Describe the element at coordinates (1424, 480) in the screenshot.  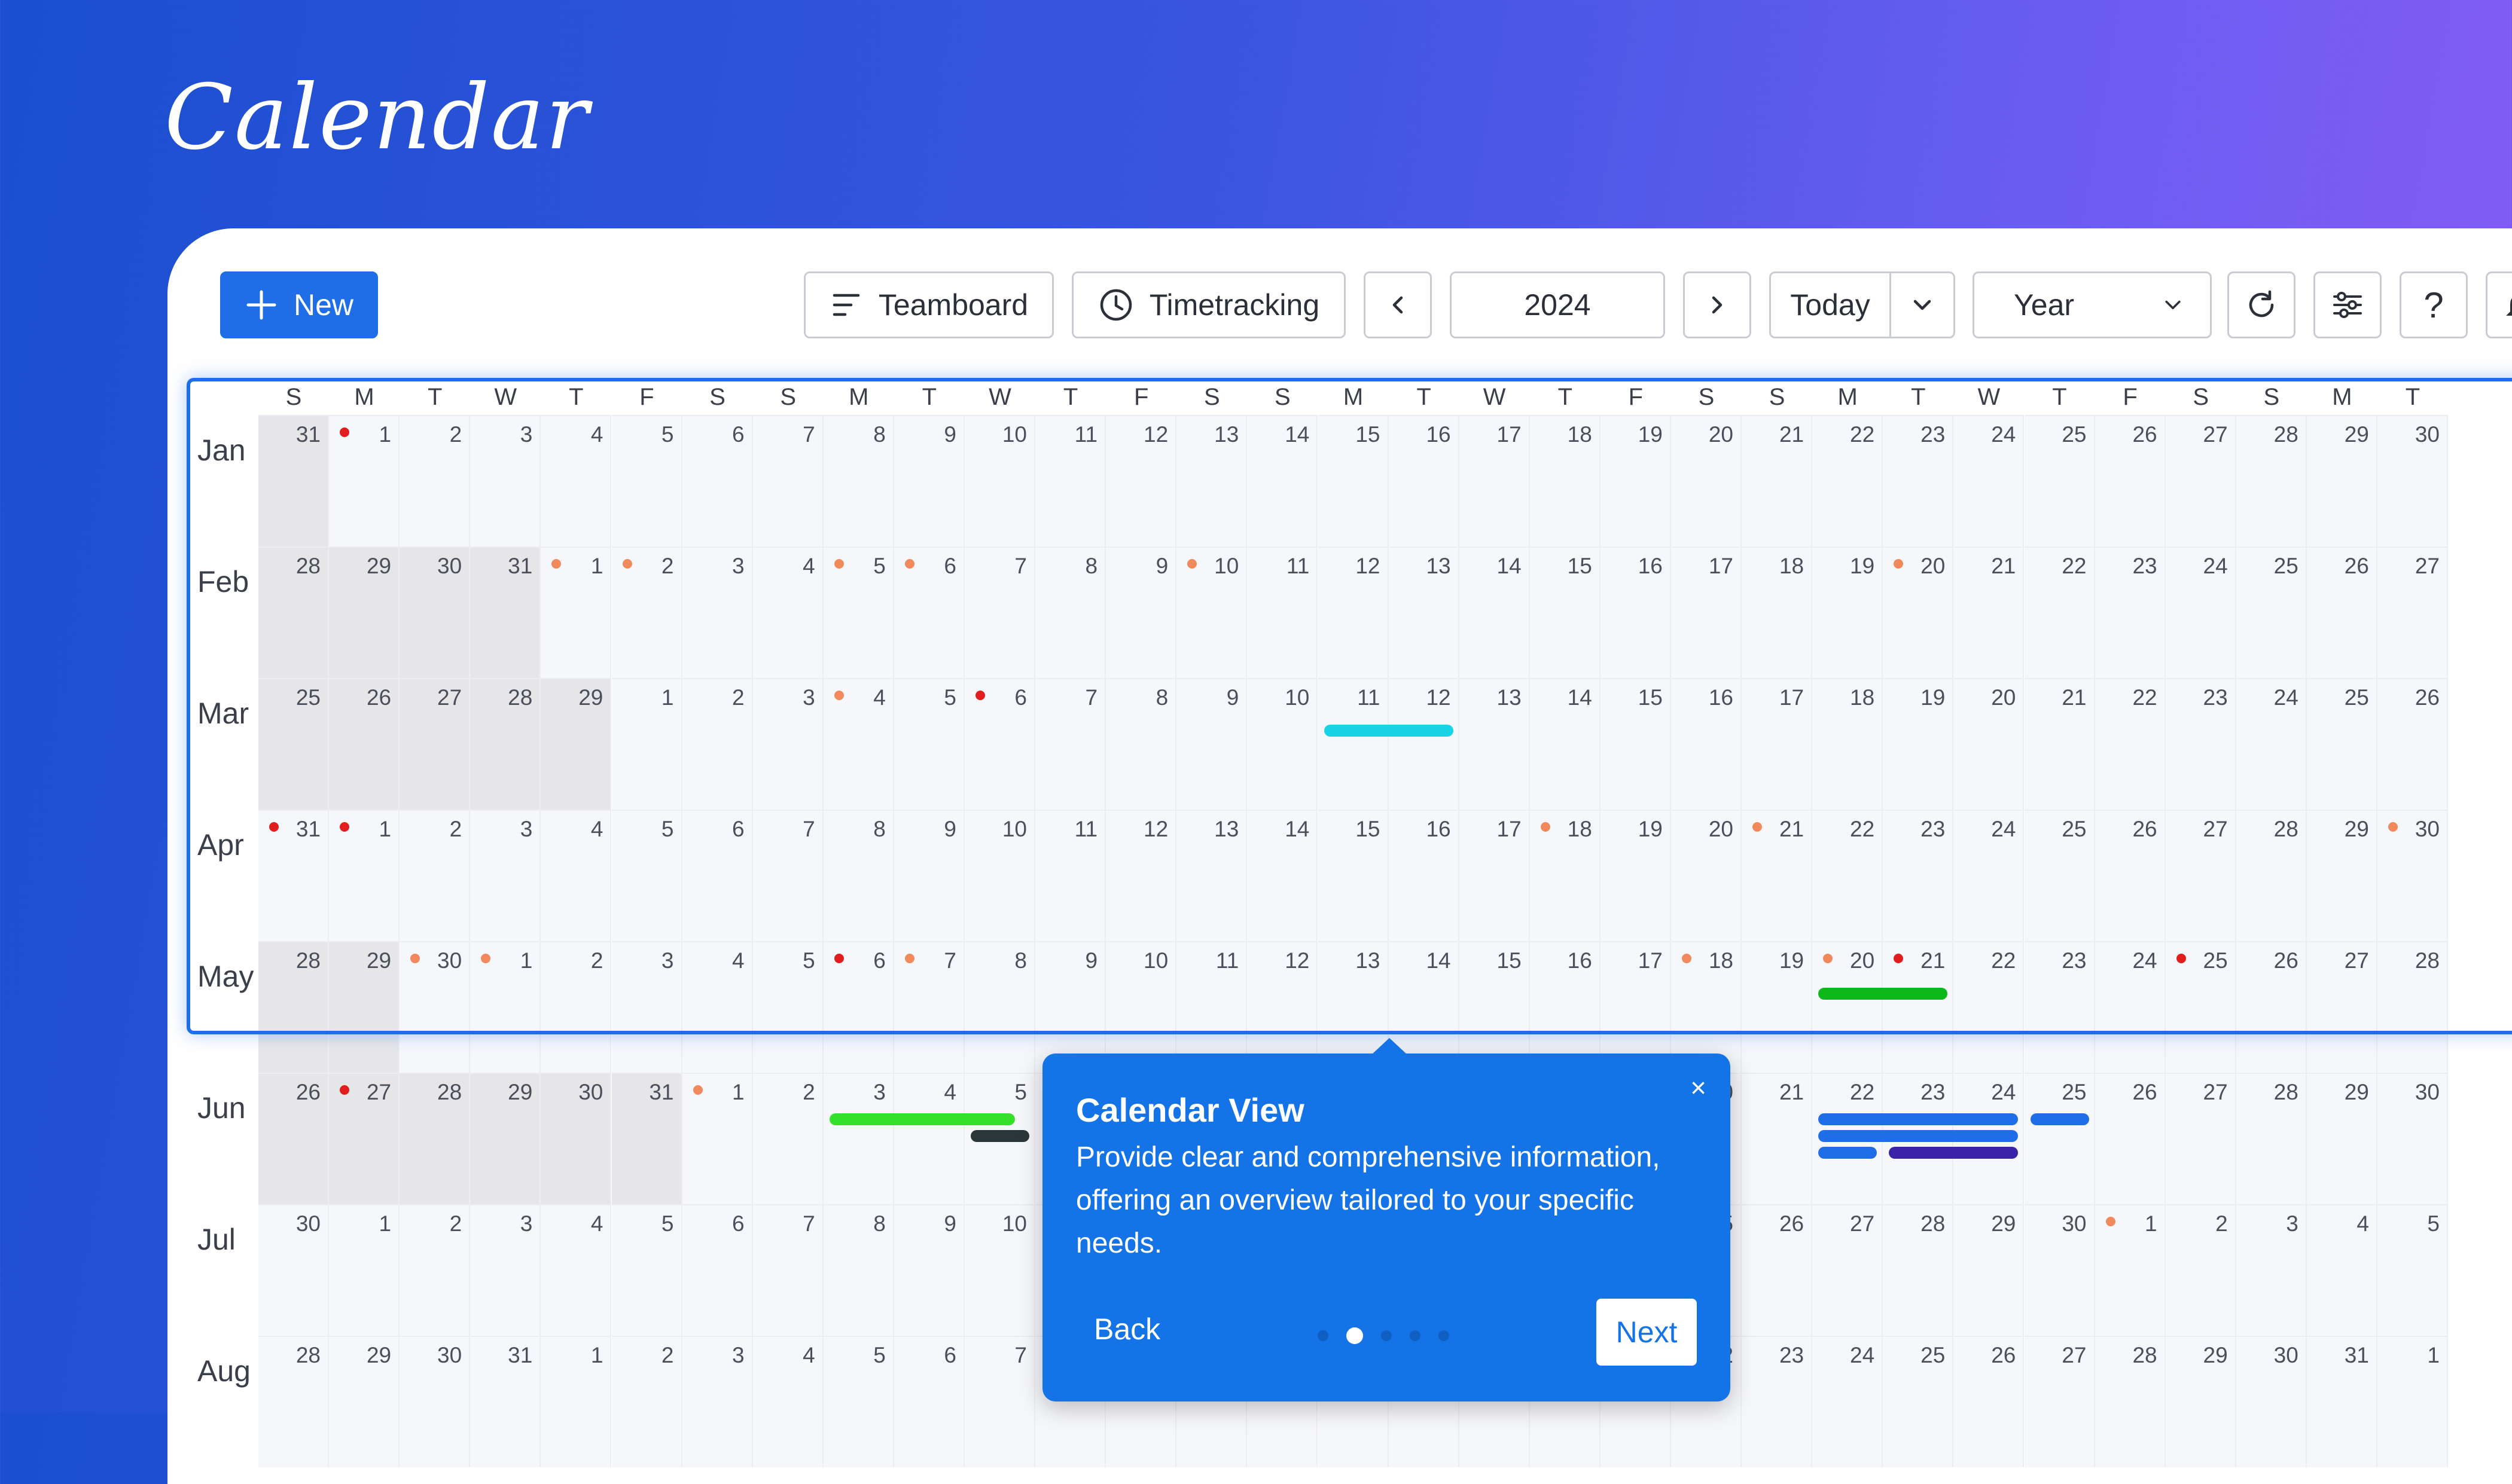
I see `day-cell: 16` at that location.